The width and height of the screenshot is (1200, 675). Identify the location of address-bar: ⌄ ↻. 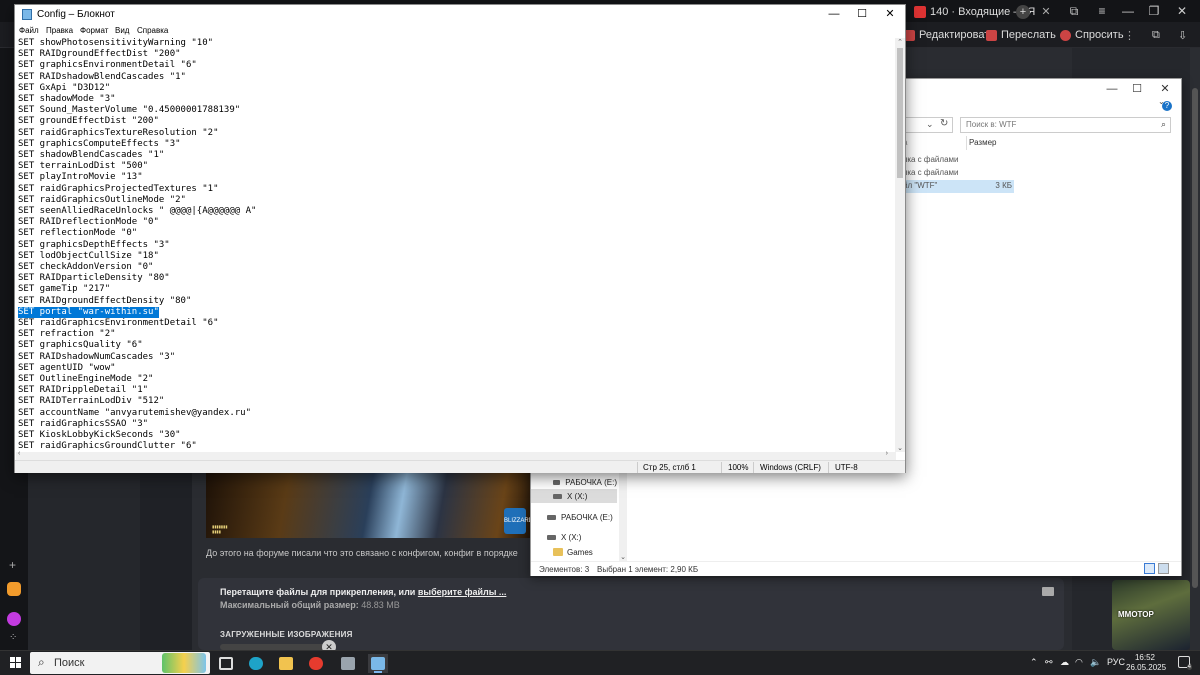
(927, 125).